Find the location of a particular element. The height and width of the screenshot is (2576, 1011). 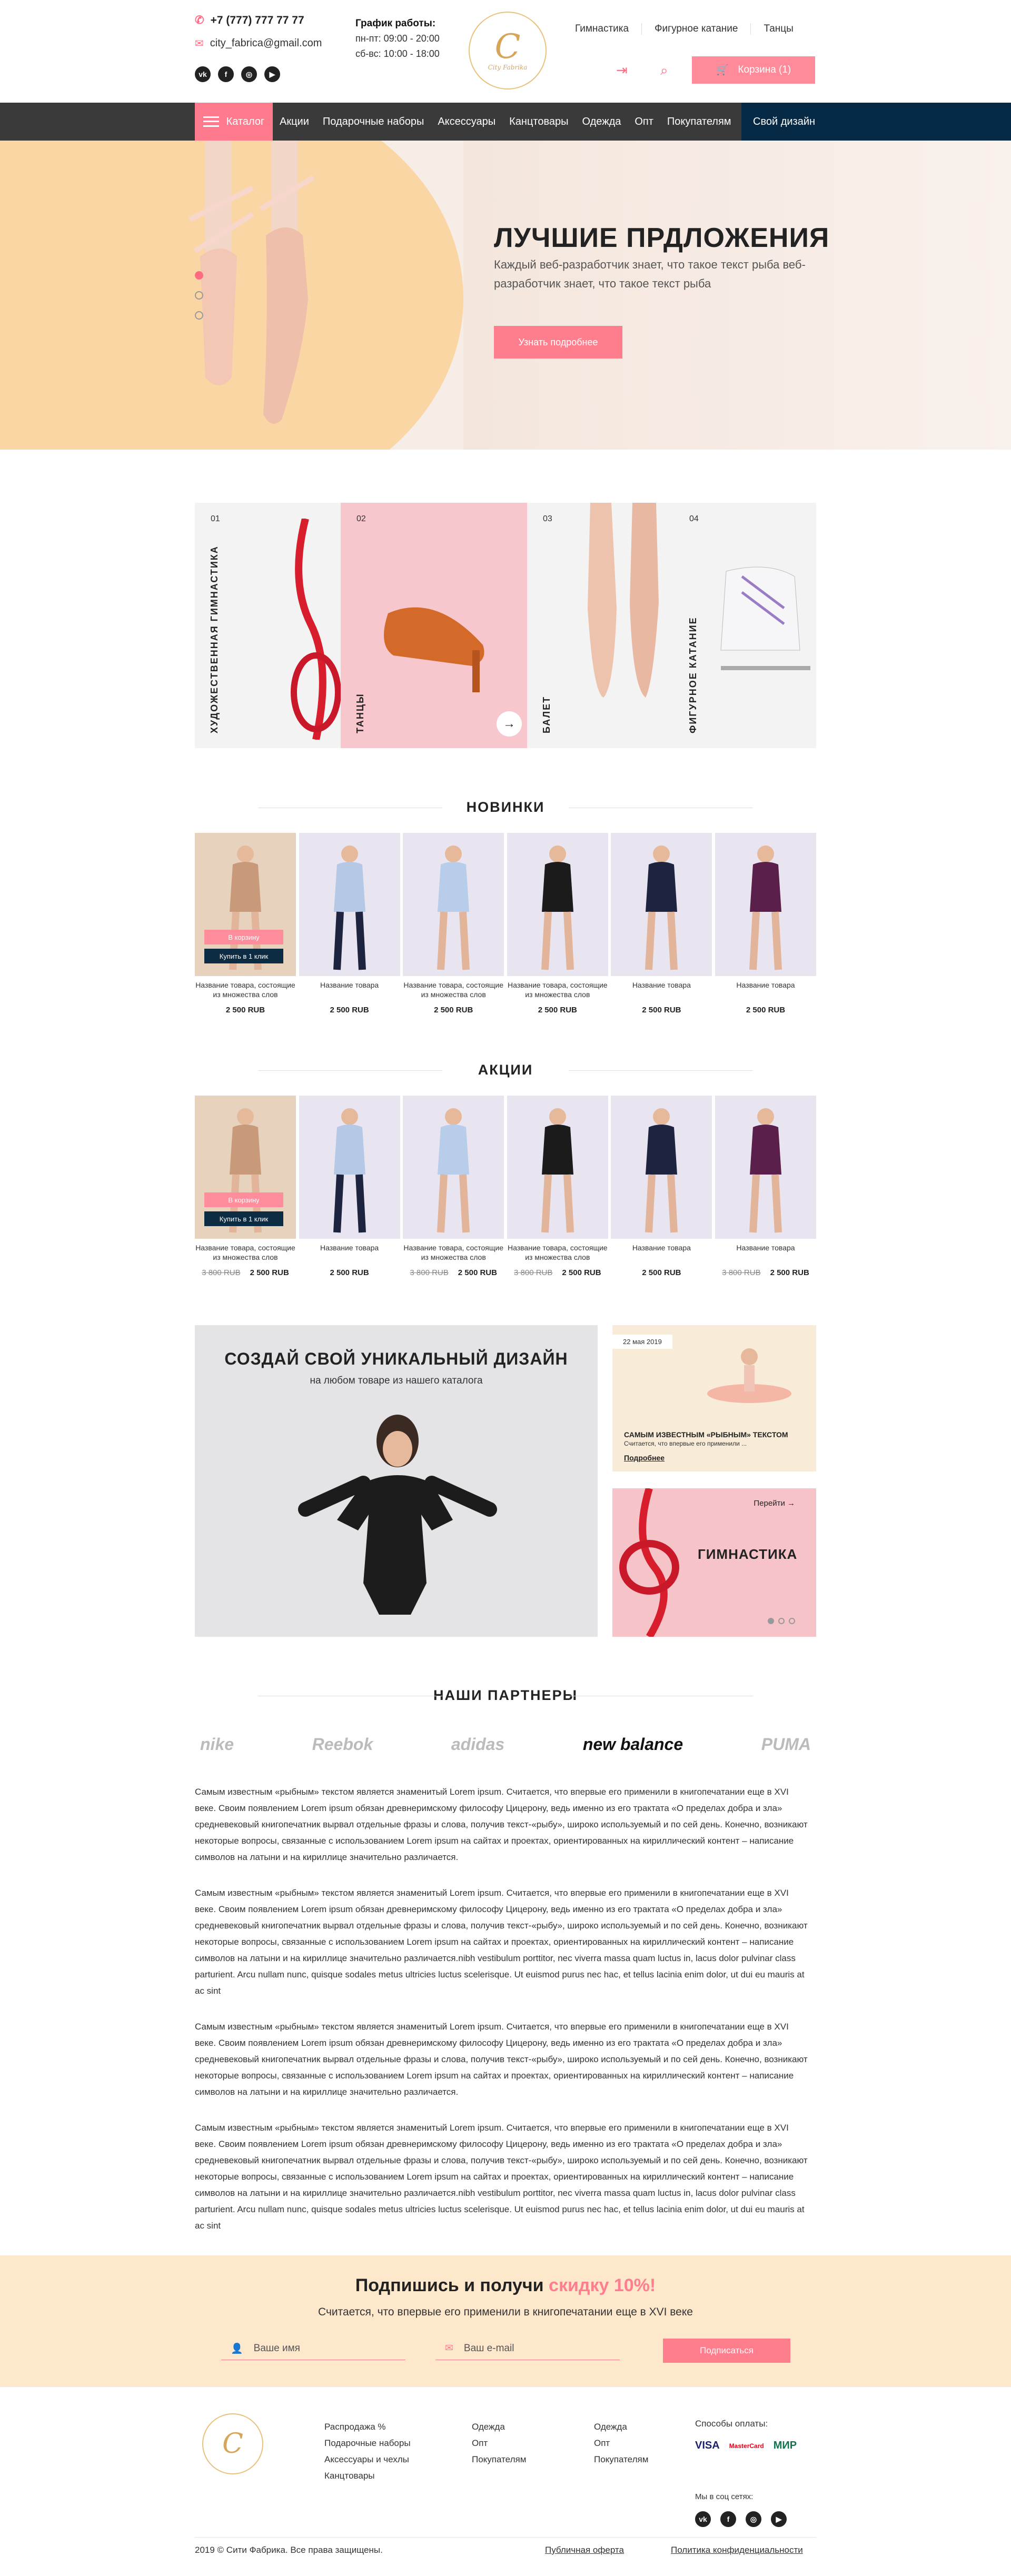

nav-item: Одежда is located at coordinates (602, 122).